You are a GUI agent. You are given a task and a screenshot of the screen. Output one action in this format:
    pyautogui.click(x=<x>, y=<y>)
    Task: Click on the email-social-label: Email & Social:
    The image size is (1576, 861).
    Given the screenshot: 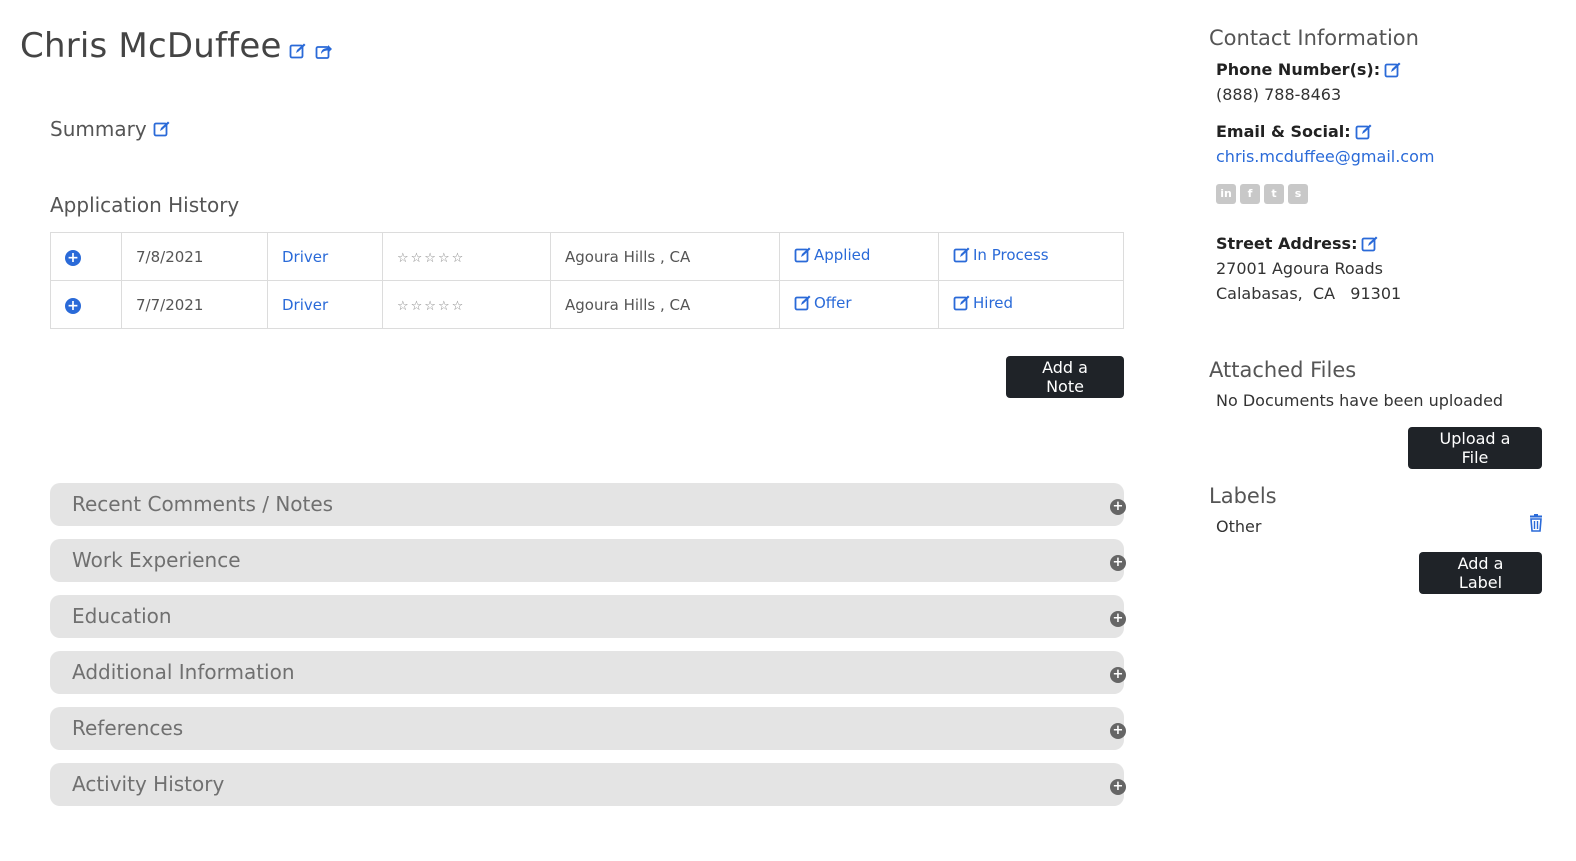 What is the action you would take?
    pyautogui.click(x=1283, y=131)
    